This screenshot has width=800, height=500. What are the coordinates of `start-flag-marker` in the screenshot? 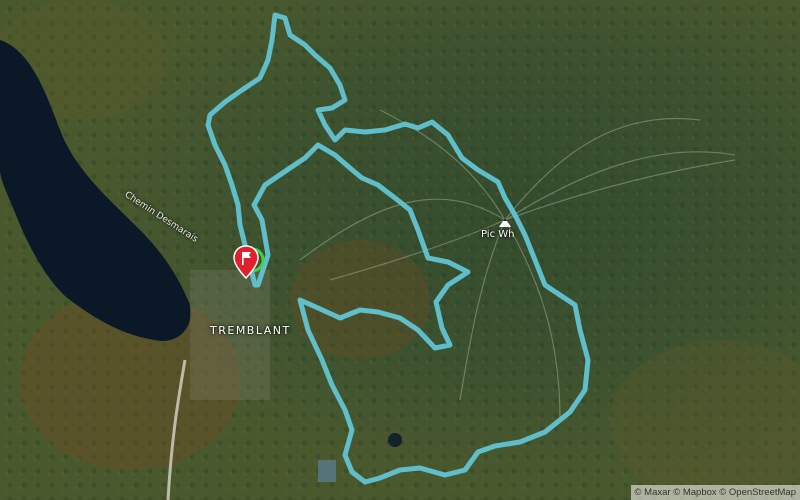 It's located at (249, 264).